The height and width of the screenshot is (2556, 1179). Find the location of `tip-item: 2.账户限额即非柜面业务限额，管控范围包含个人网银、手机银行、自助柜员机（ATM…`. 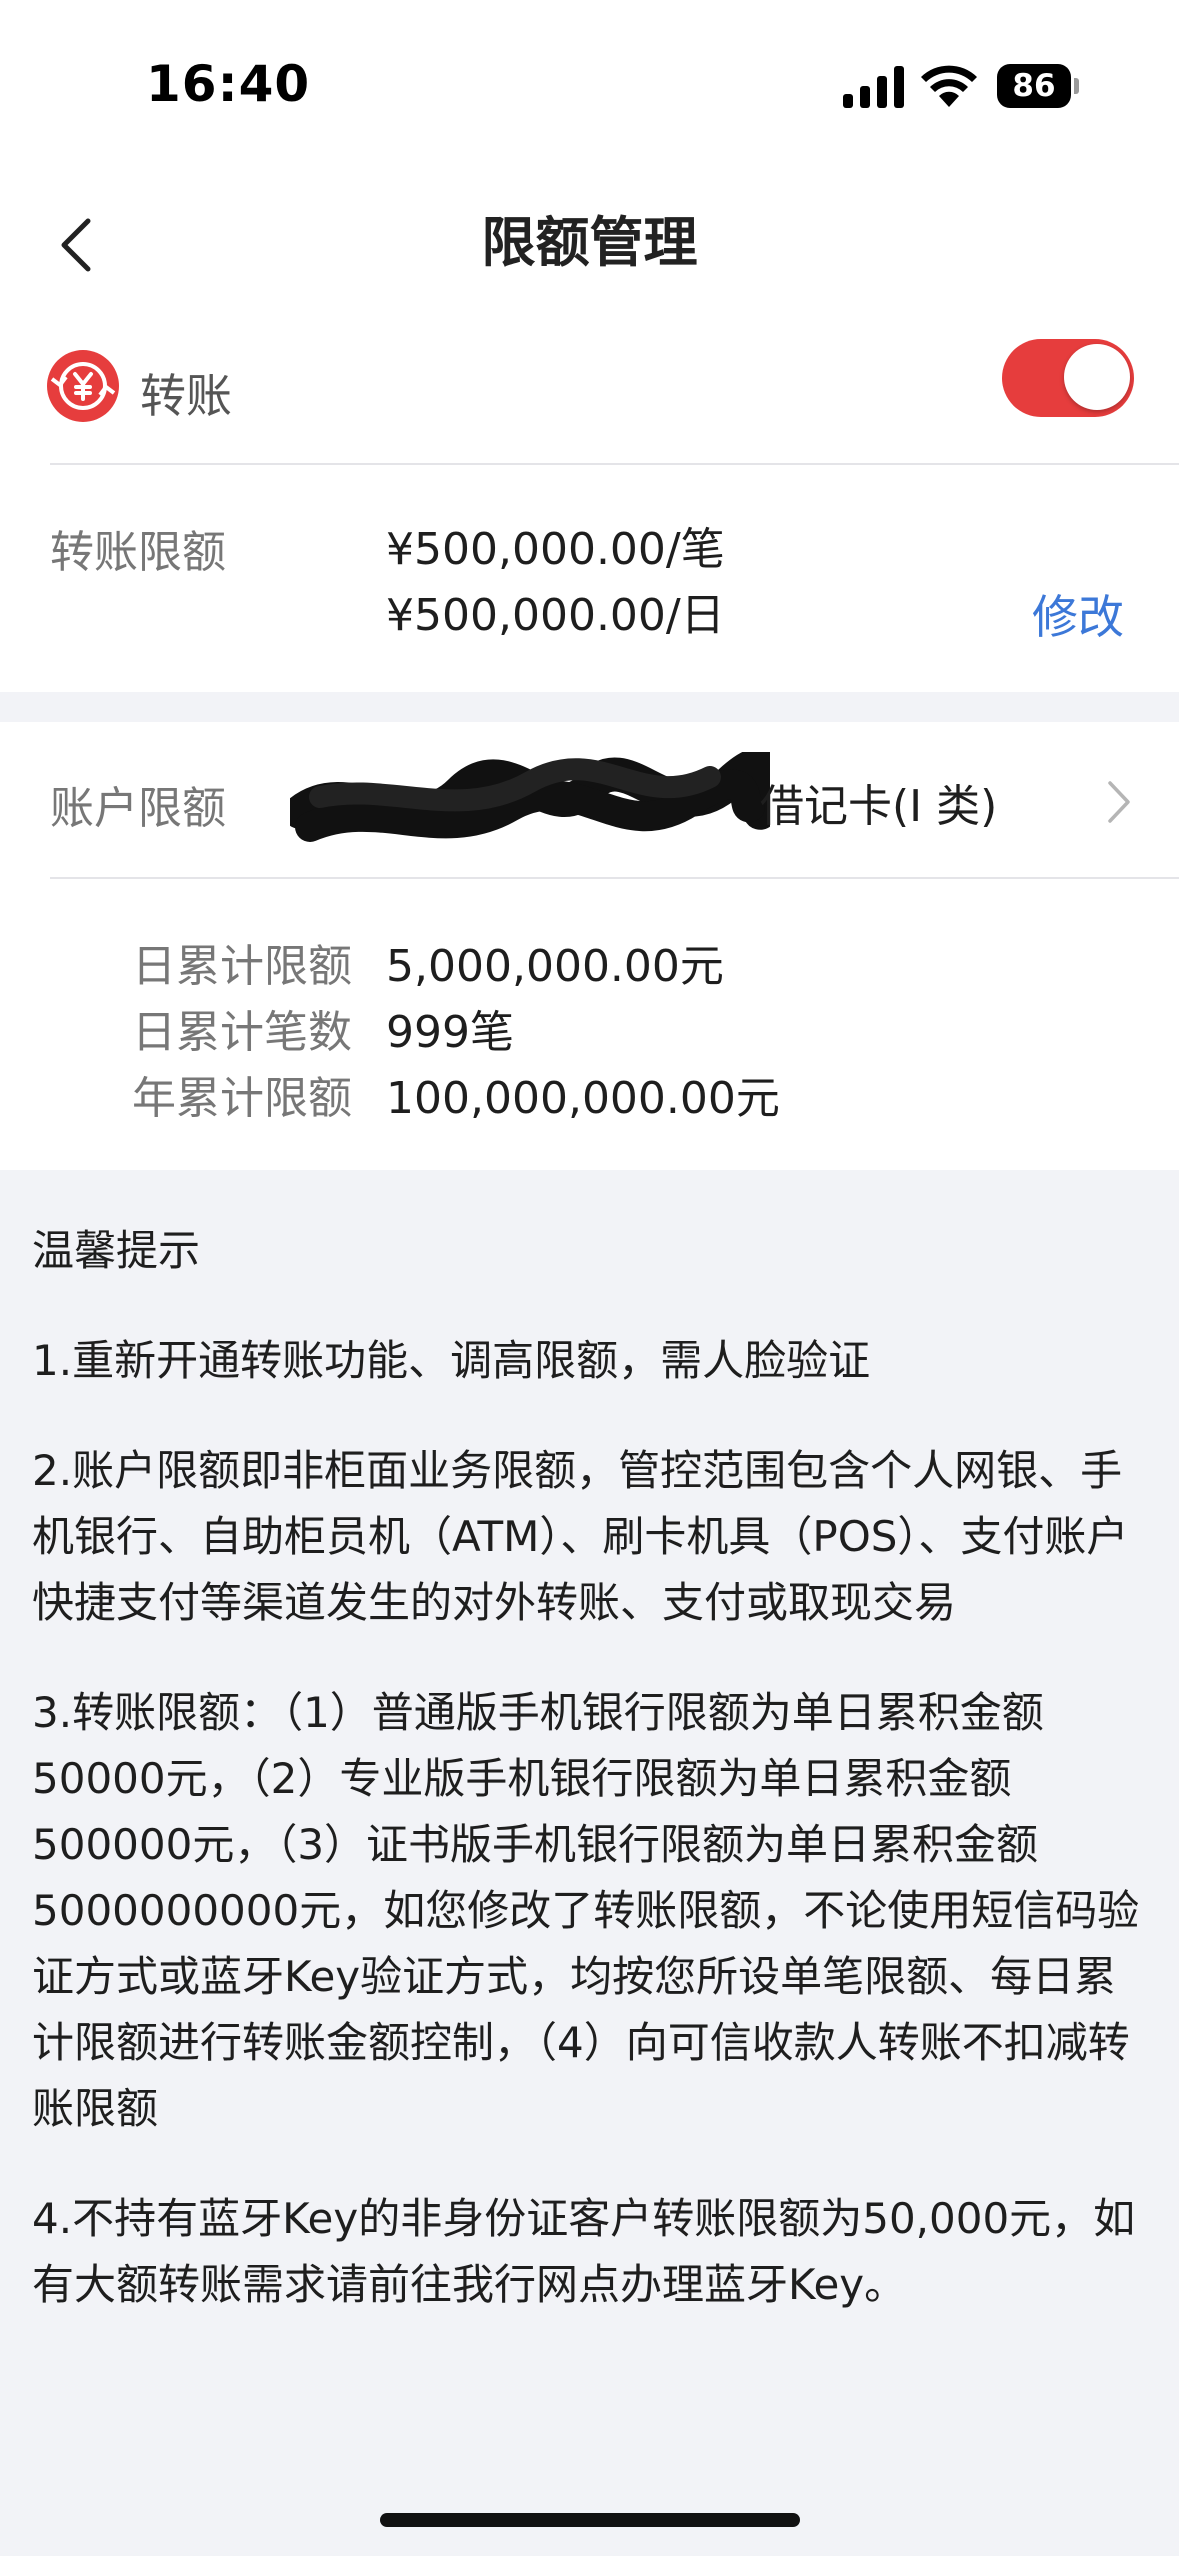

tip-item: 2.账户限额即非柜面业务限额，管控范围包含个人网银、手机银行、自助柜员机（ATM… is located at coordinates (580, 1536).